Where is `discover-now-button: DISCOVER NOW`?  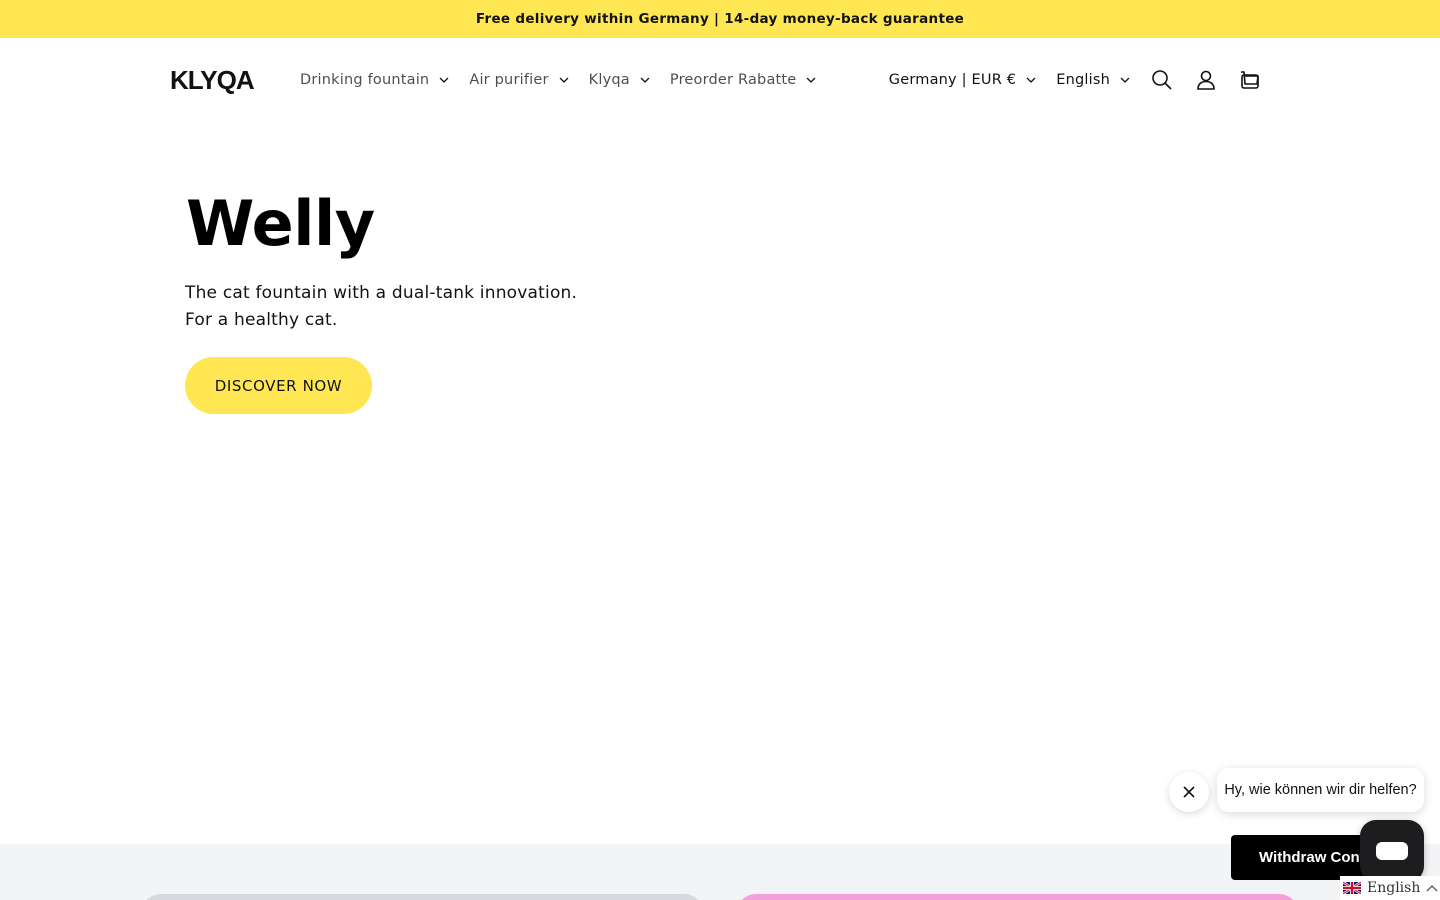 discover-now-button: DISCOVER NOW is located at coordinates (278, 385).